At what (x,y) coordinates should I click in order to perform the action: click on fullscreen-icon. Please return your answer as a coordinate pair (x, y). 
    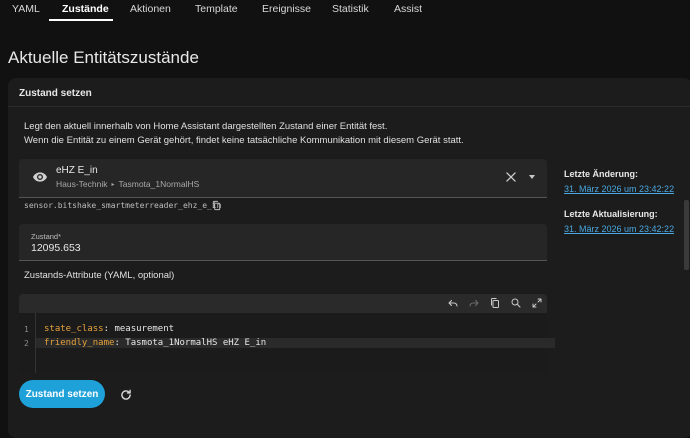
    Looking at the image, I should click on (537, 303).